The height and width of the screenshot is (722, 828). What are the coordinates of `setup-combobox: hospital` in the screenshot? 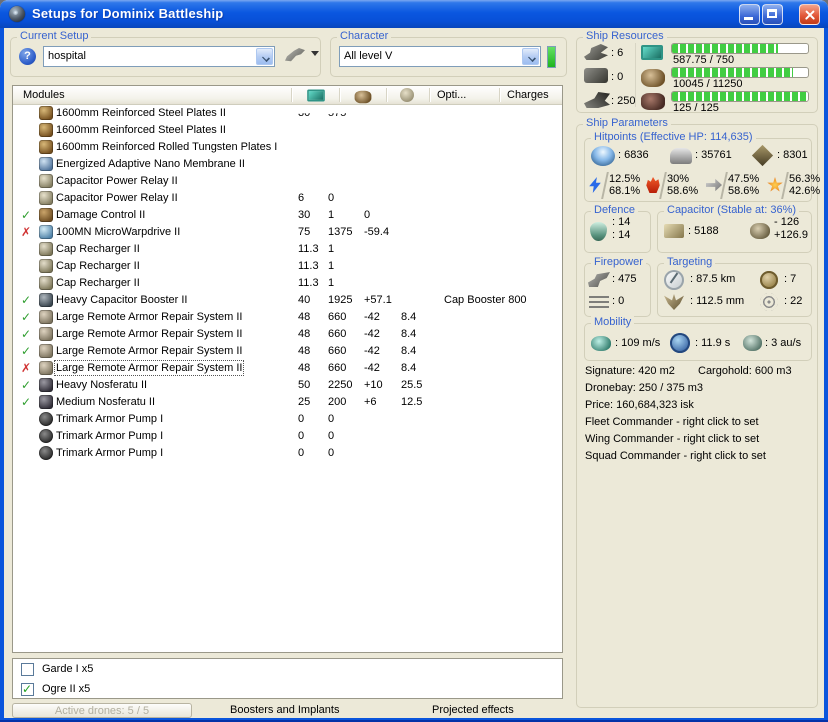 It's located at (159, 56).